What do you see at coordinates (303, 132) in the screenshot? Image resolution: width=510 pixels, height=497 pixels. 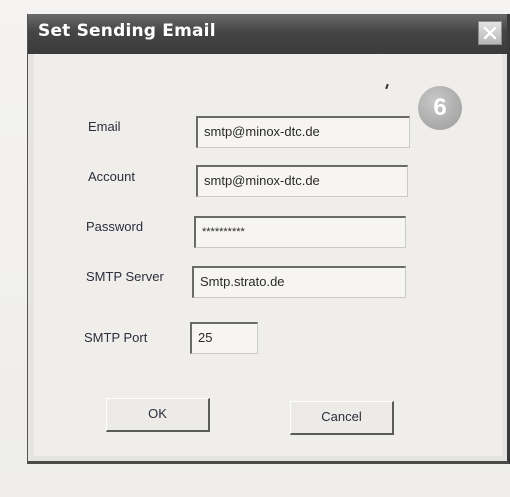 I see `email-field: smtp@minox-dtc.de` at bounding box center [303, 132].